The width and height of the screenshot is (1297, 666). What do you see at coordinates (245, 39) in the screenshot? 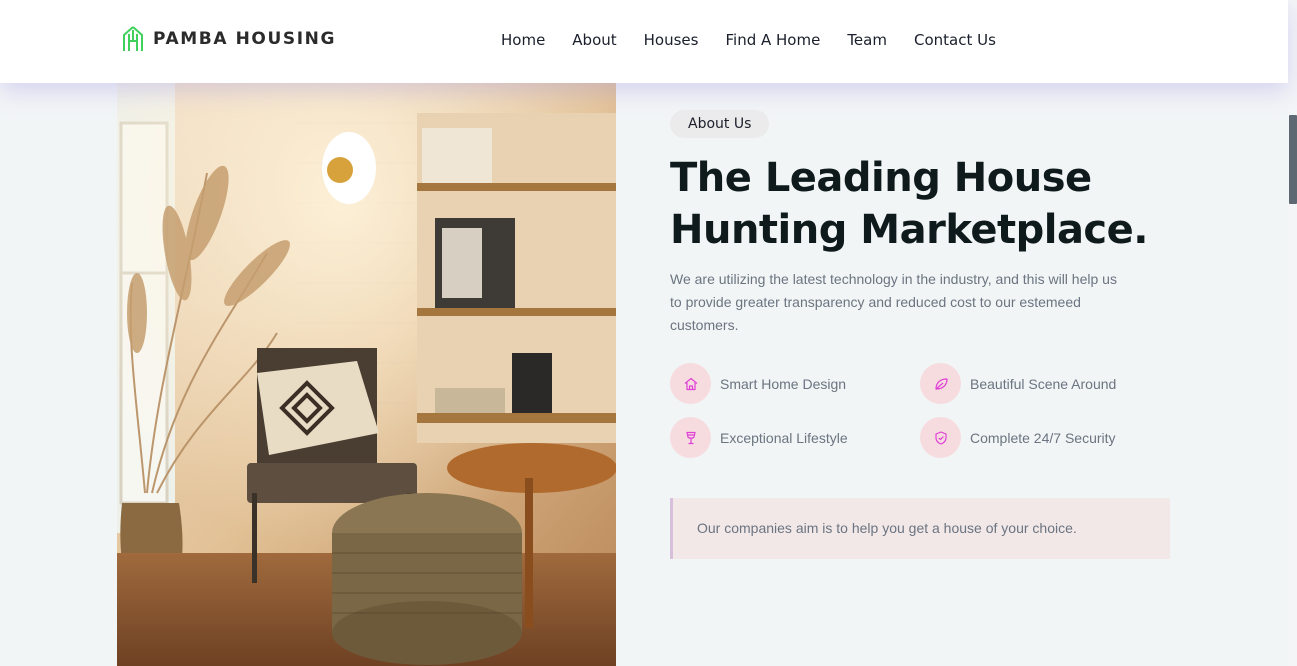
I see `brand-name: PAMBA HOUSING` at bounding box center [245, 39].